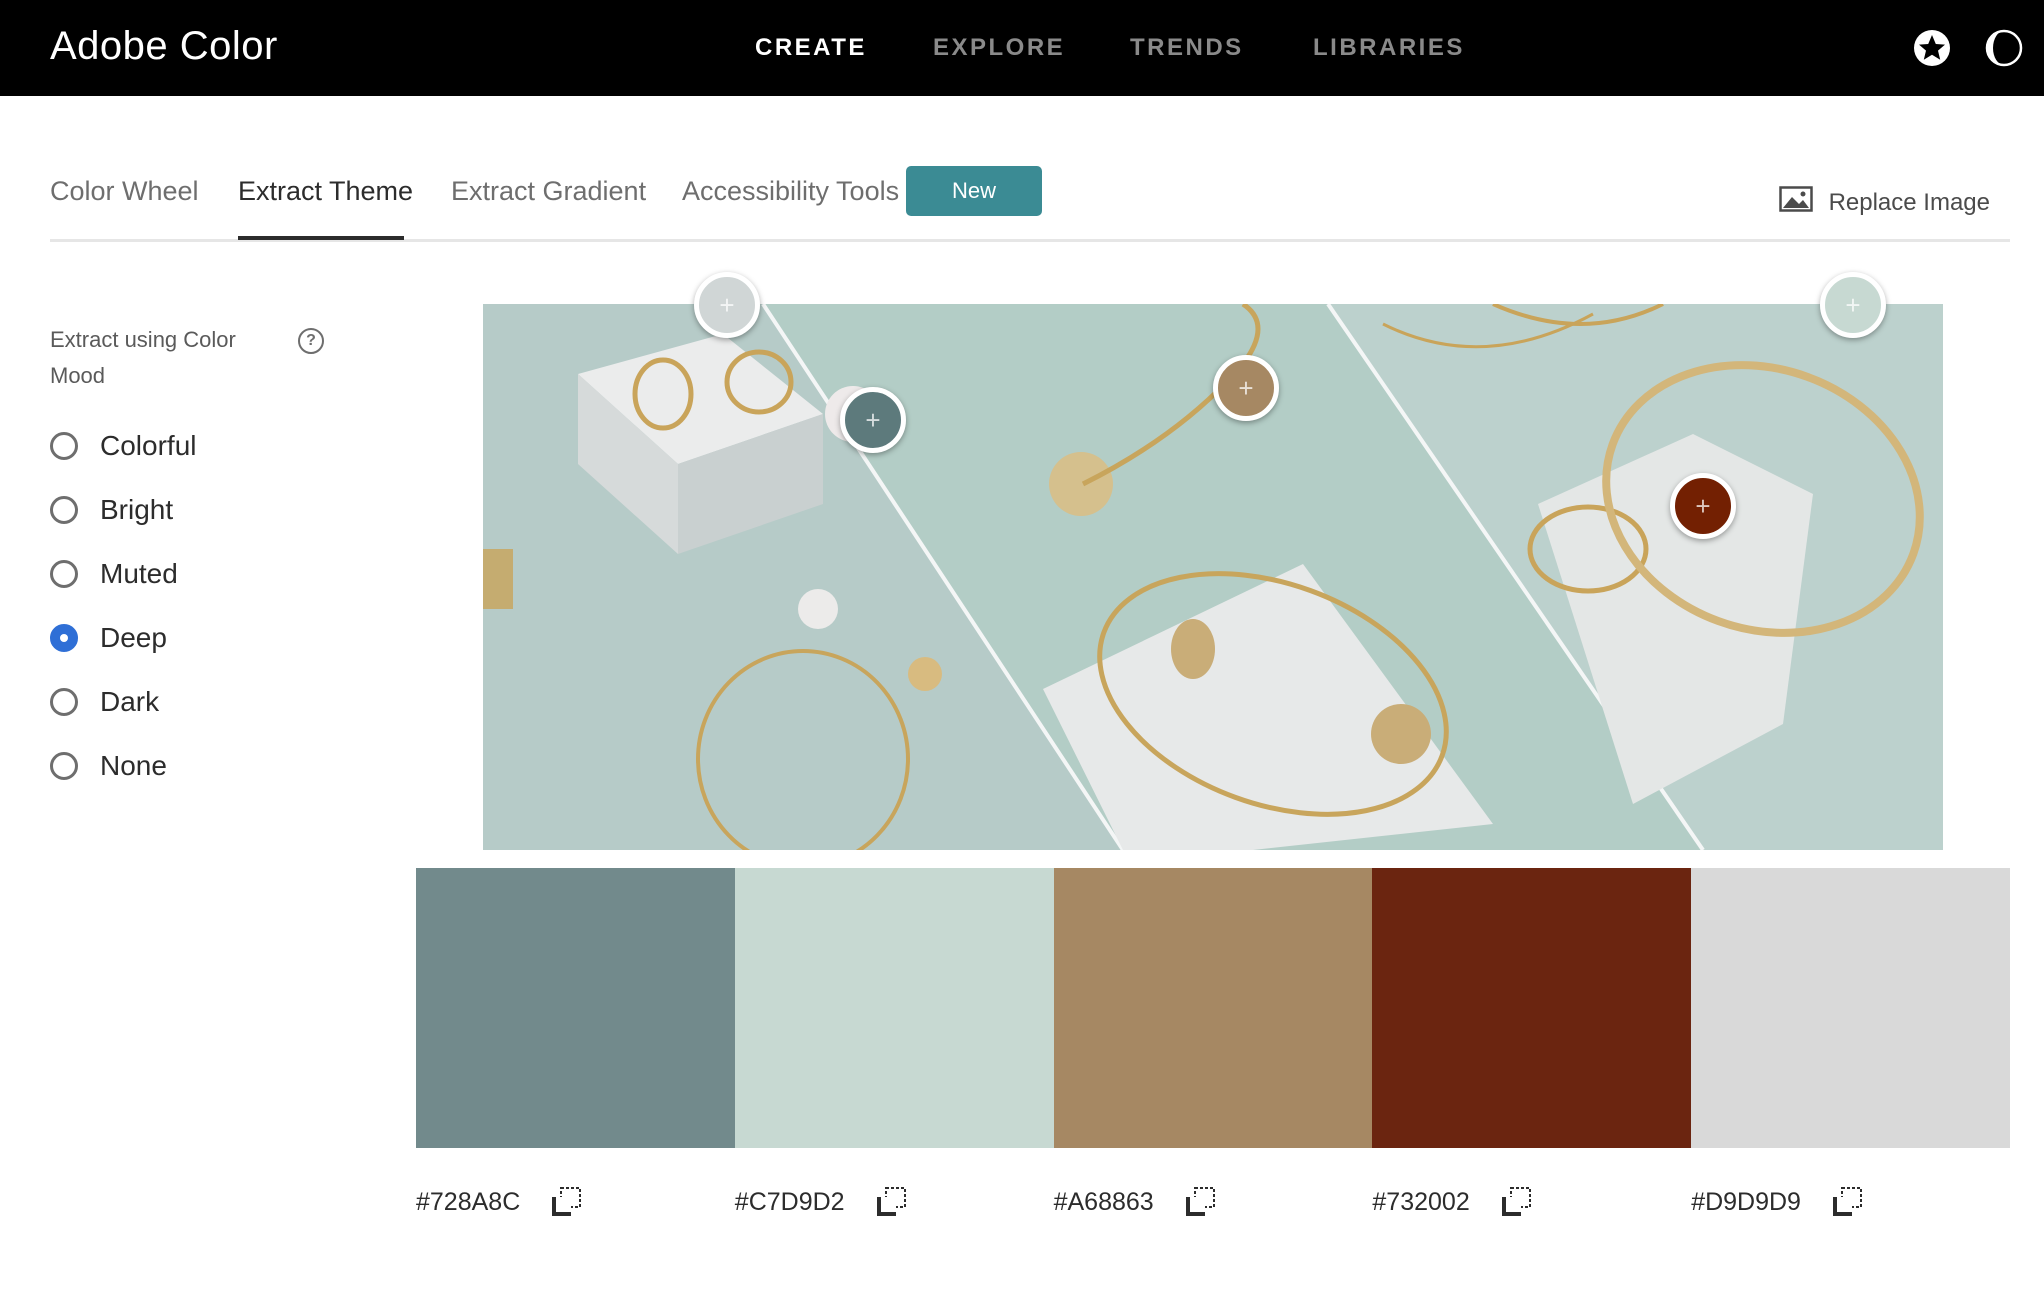 This screenshot has height=1307, width=2044. Describe the element at coordinates (548, 191) in the screenshot. I see `tab-extract-gradient: Extract Gradient` at that location.